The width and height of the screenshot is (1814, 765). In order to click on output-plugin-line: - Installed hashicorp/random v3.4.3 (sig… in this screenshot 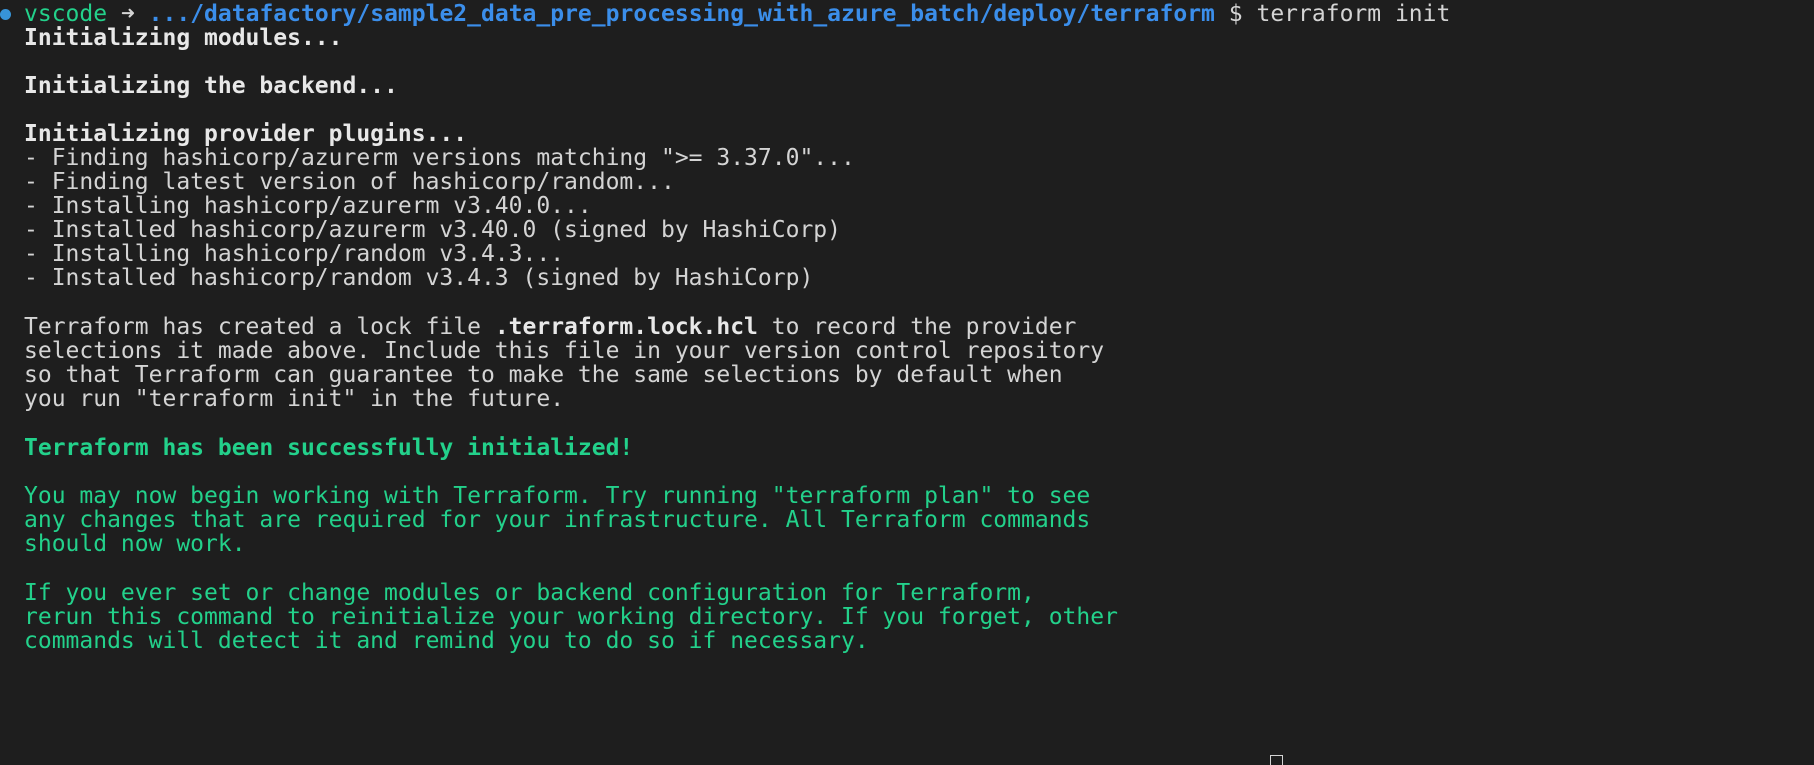, I will do `click(419, 278)`.